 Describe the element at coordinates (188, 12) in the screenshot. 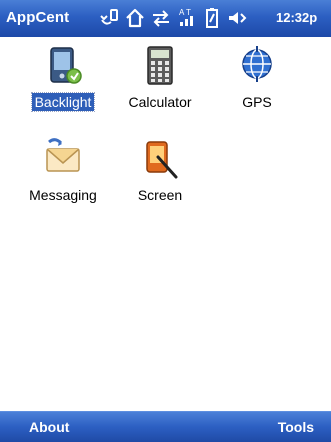

I see `svg-text: T` at that location.